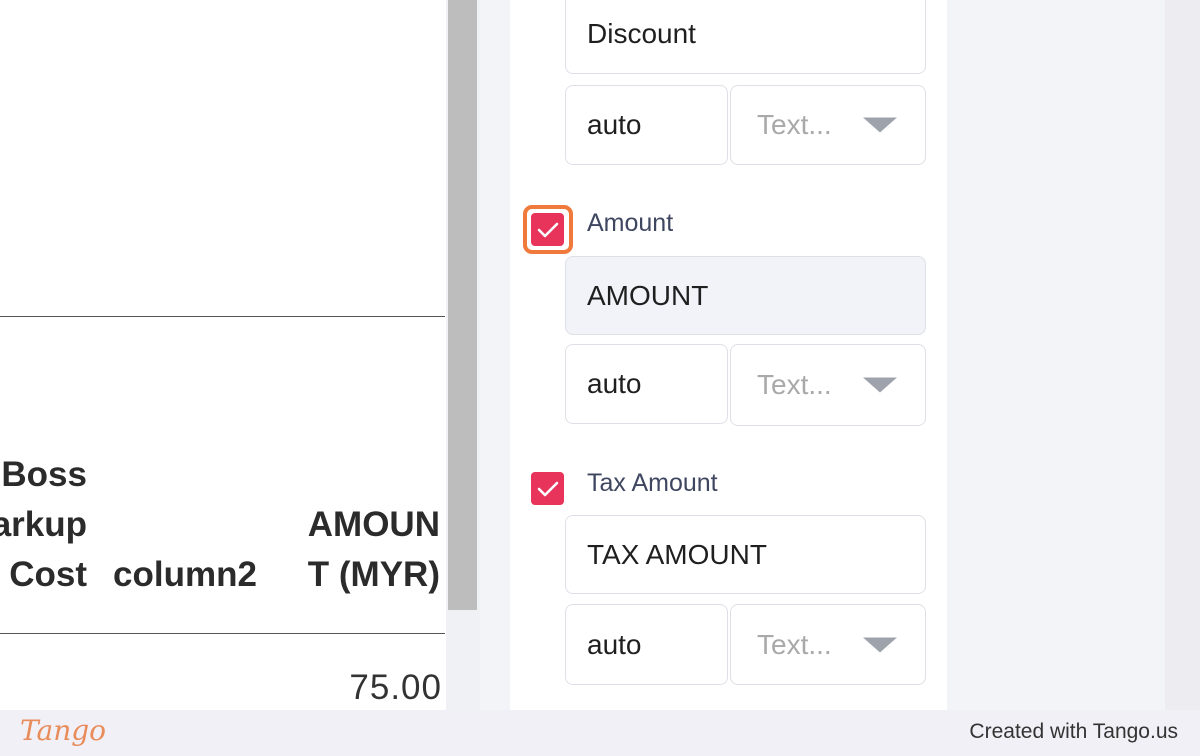  What do you see at coordinates (63, 730) in the screenshot?
I see `tango-logo: Tango` at bounding box center [63, 730].